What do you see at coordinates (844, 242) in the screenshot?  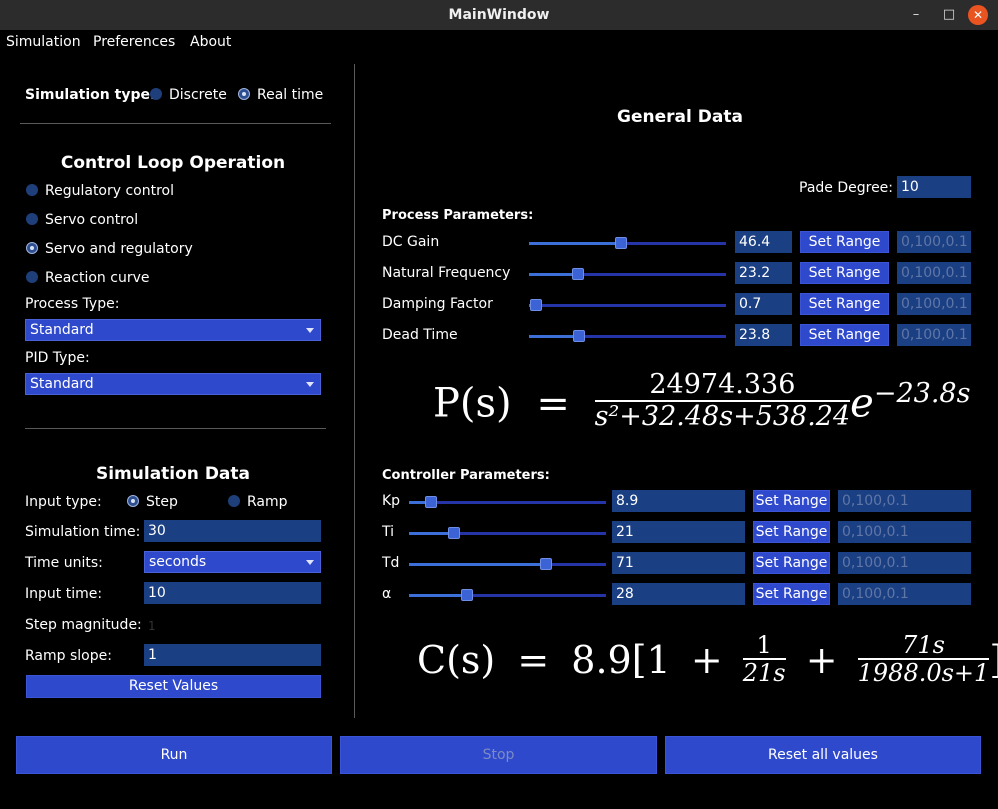 I see `process-param-0-set-range-button: Set Range` at bounding box center [844, 242].